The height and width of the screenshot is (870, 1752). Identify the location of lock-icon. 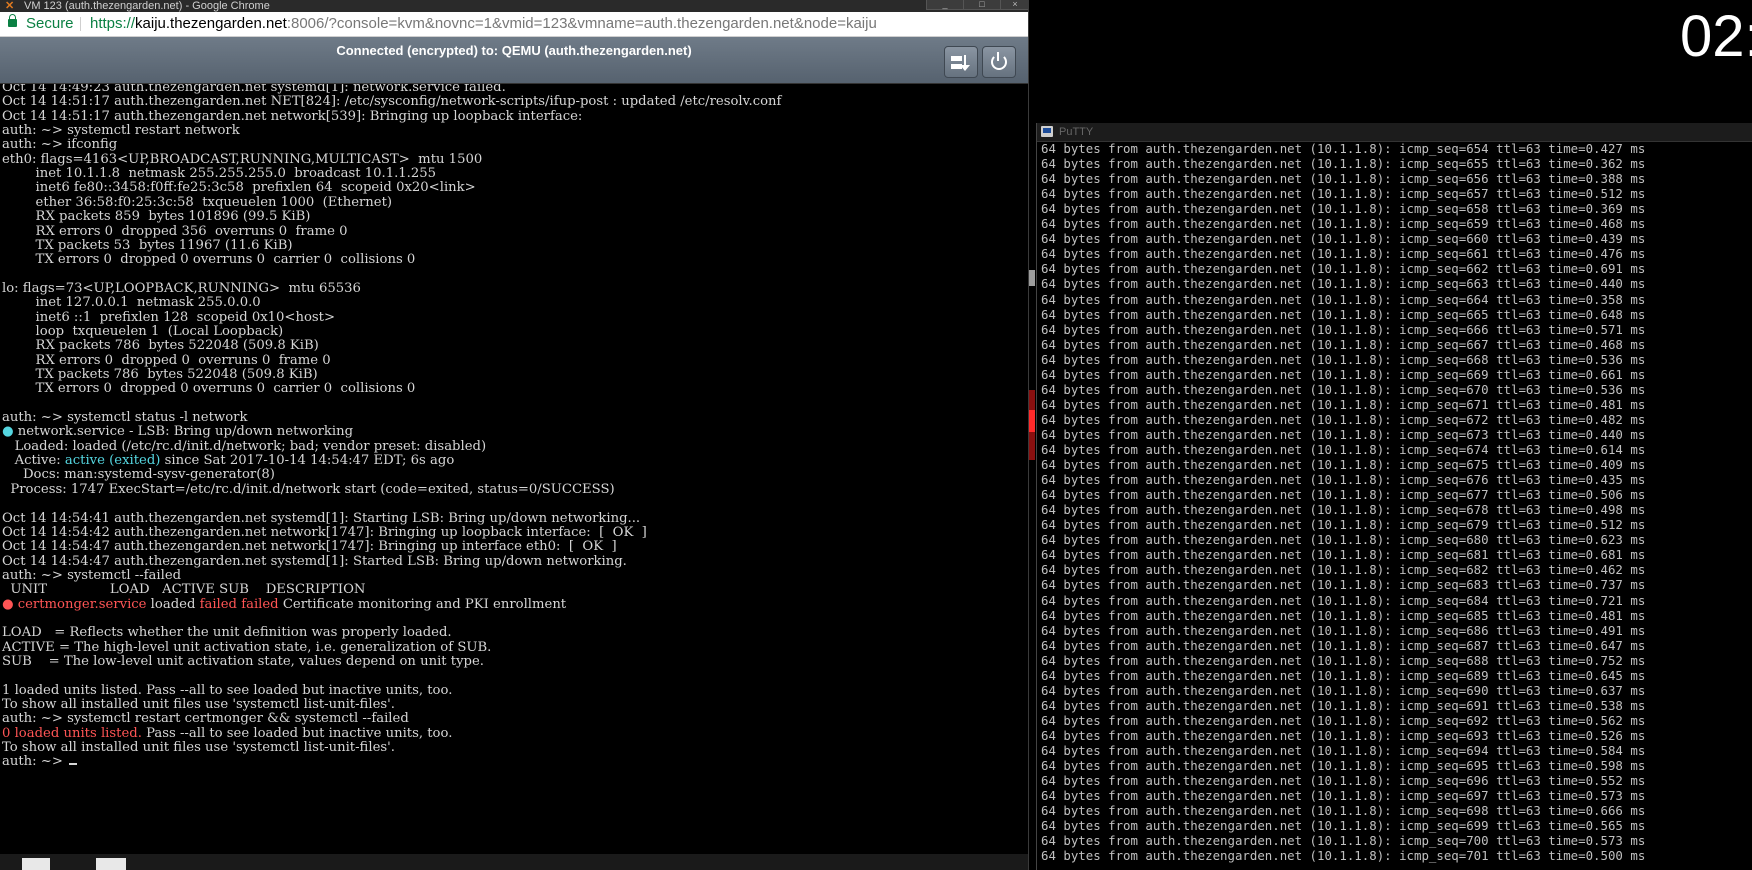
(12, 20).